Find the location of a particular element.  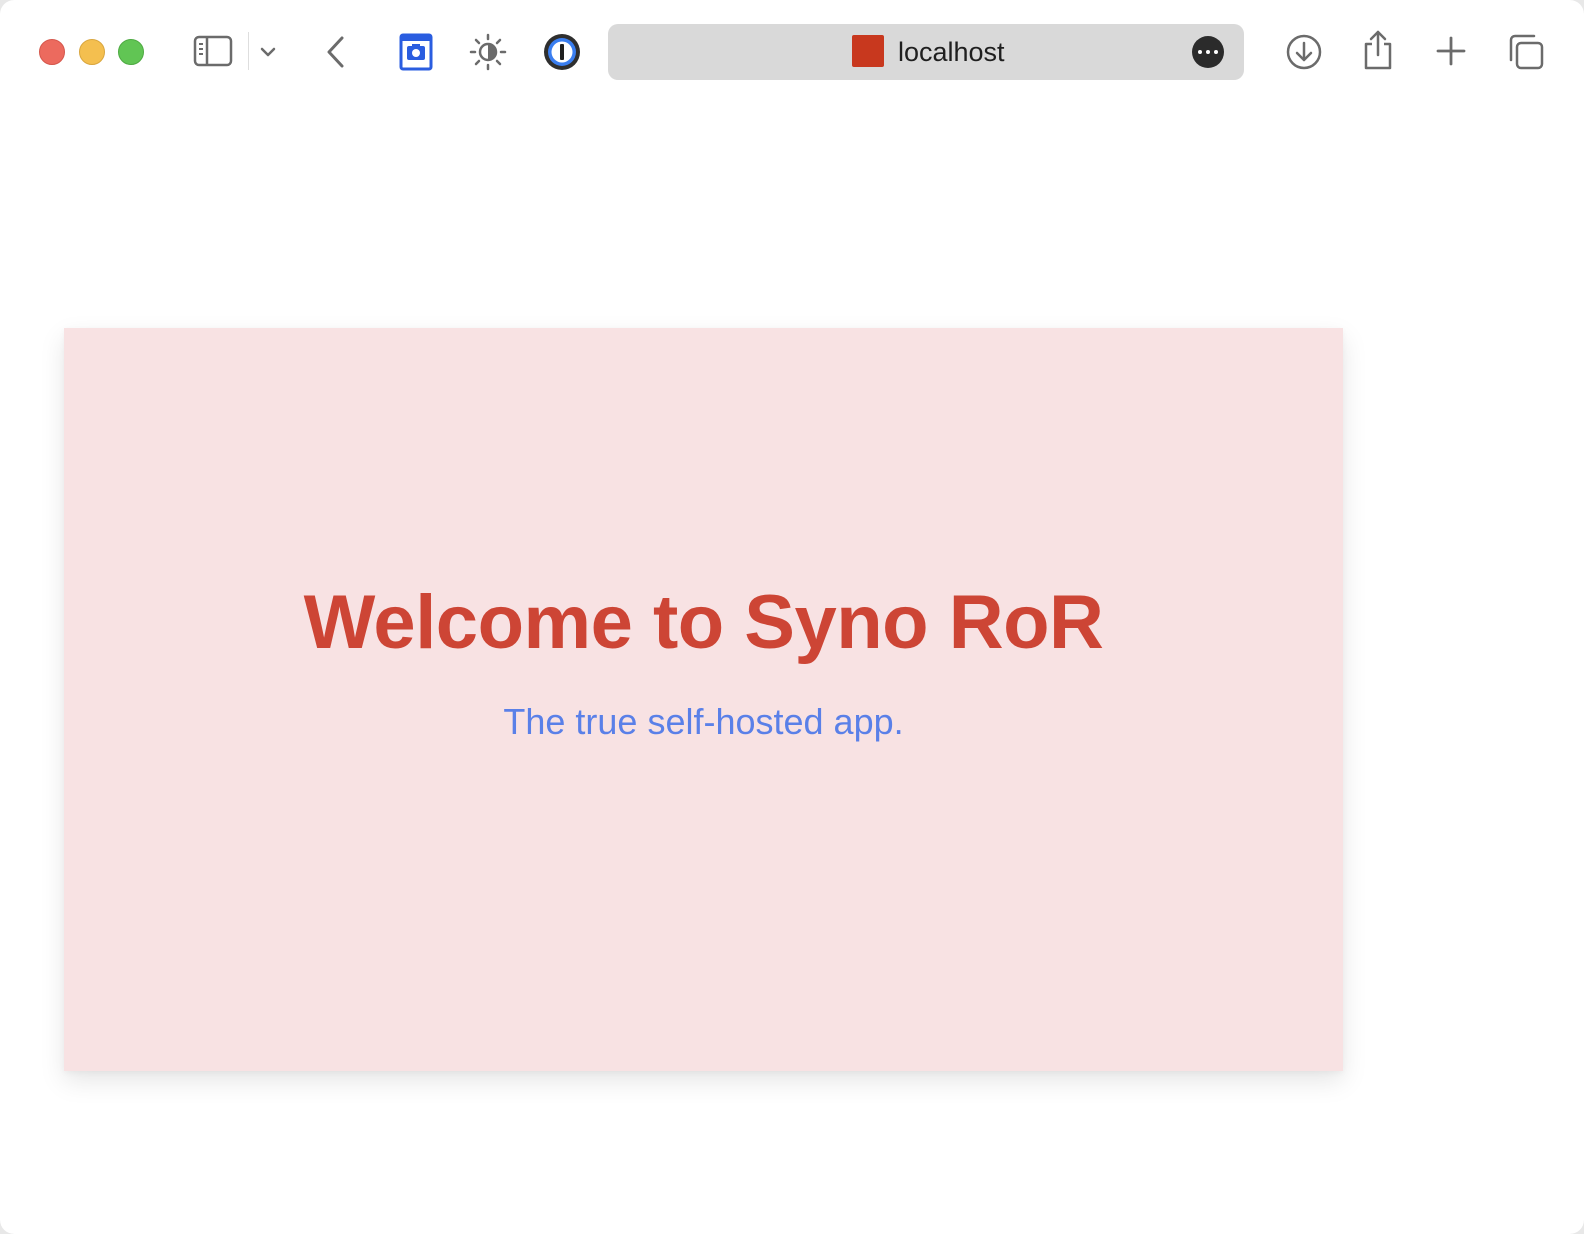

chevron-down-icon is located at coordinates (268, 52).